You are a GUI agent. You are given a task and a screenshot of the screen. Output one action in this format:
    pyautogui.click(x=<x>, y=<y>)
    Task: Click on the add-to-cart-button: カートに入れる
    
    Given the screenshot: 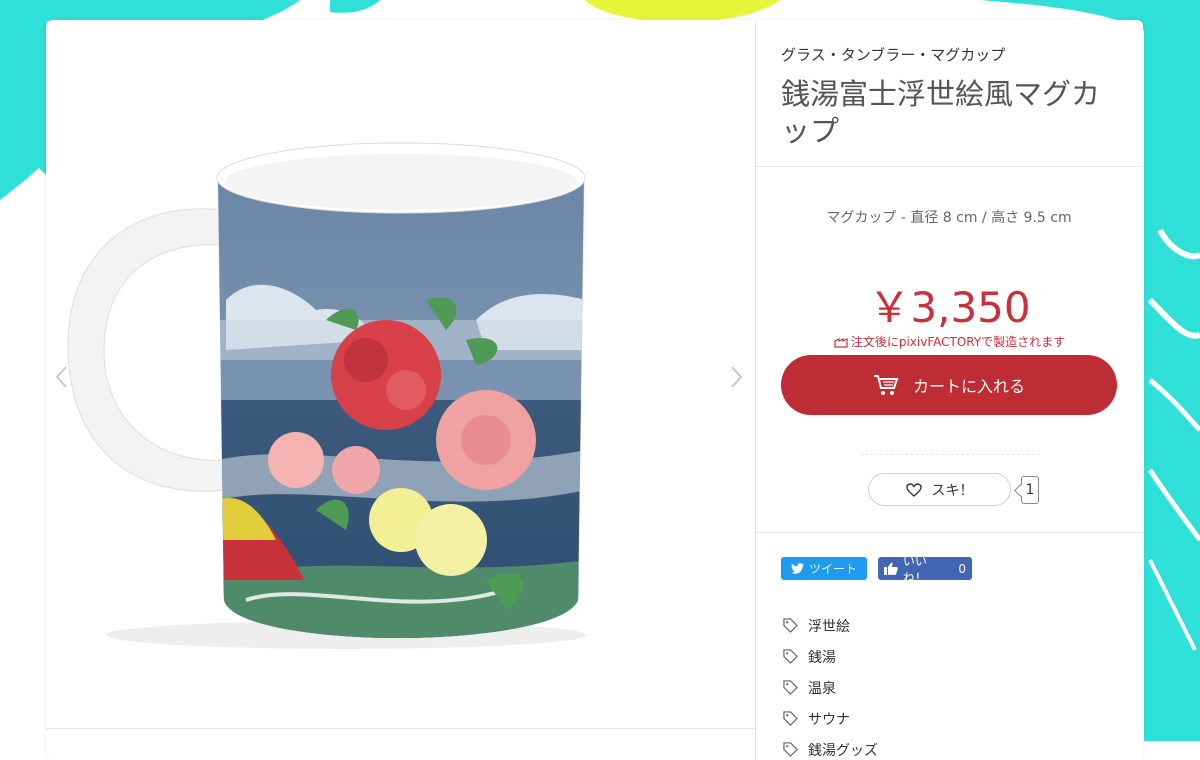 What is the action you would take?
    pyautogui.click(x=949, y=385)
    